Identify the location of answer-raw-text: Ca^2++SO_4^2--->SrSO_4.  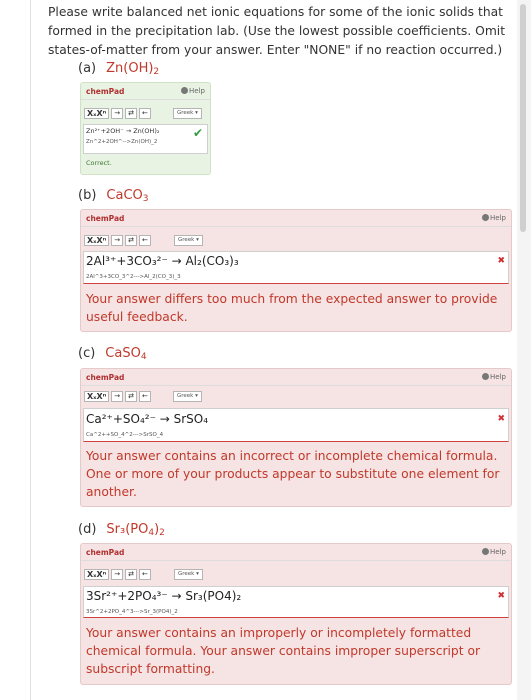
(125, 435).